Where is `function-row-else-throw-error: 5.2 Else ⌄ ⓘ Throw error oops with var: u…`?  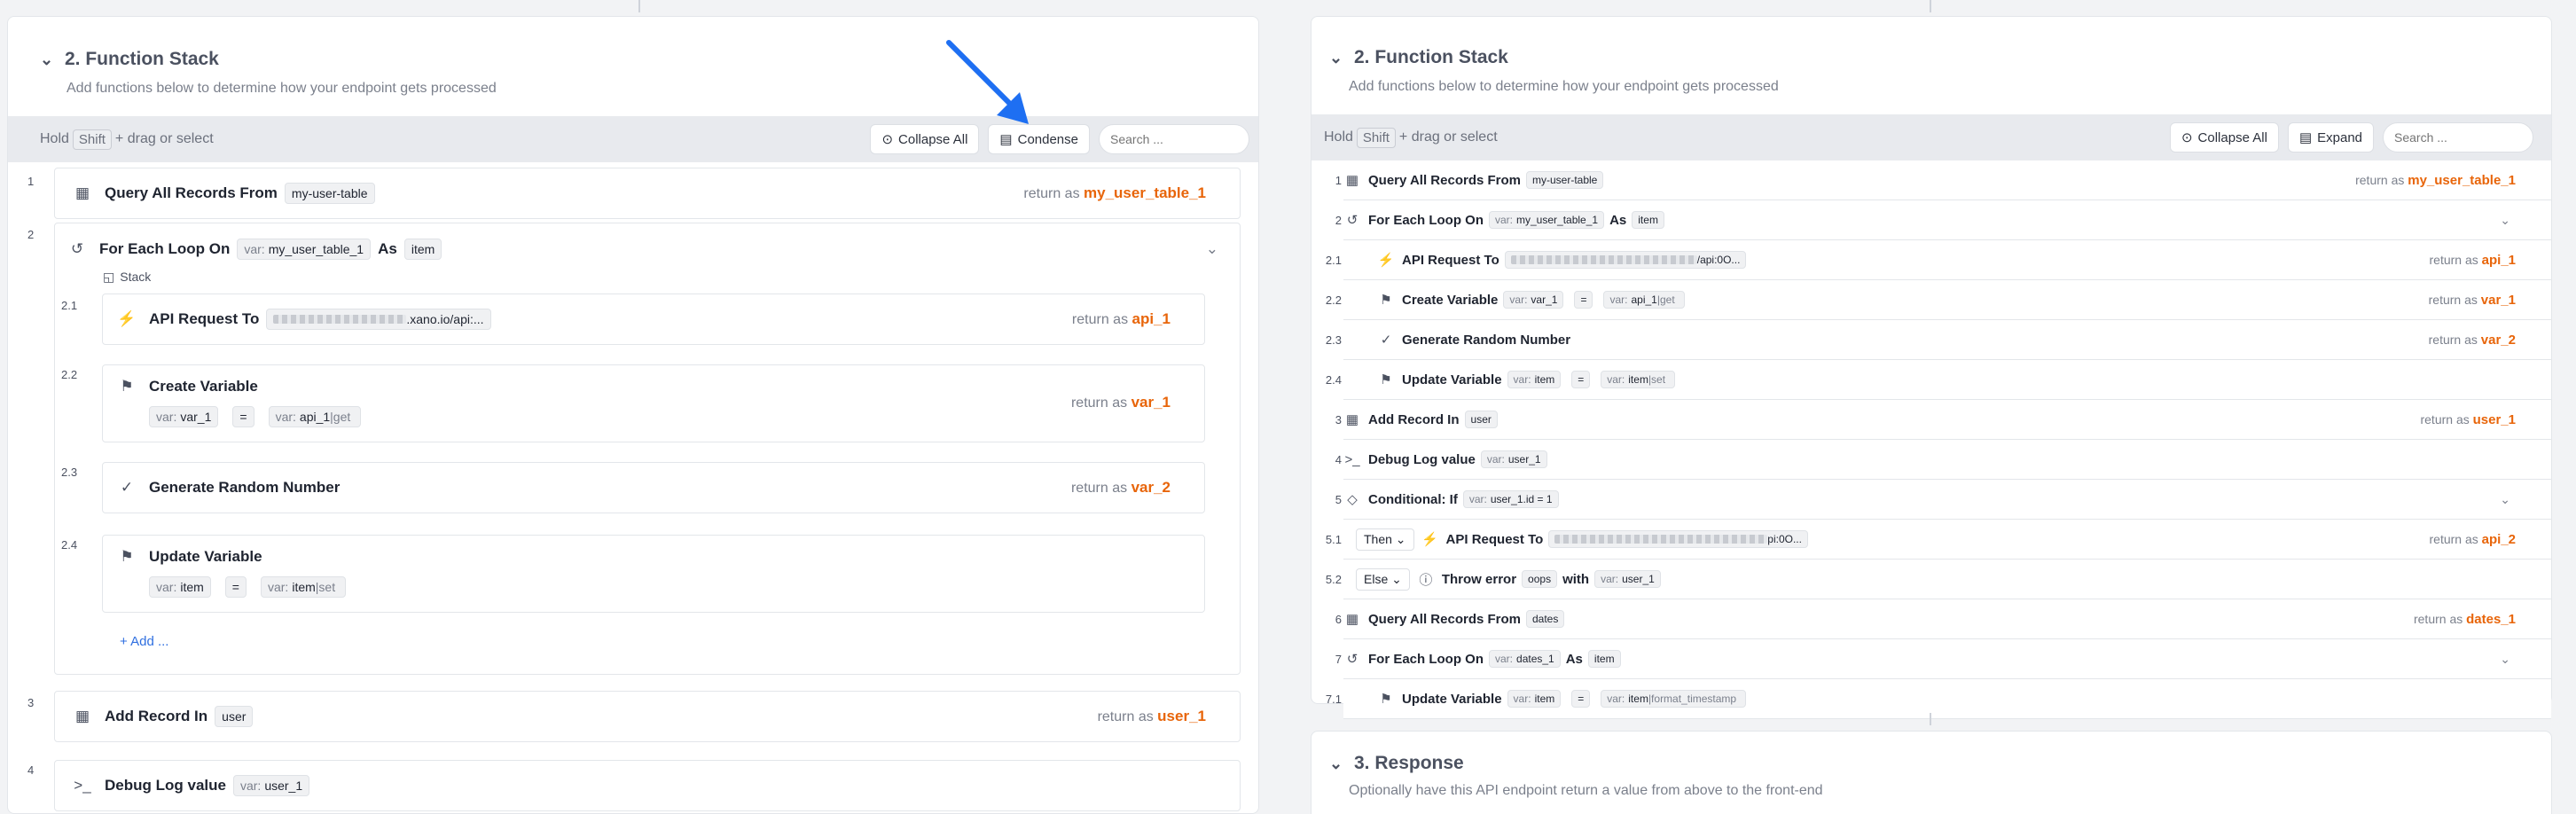
function-row-else-throw-error: 5.2 Else ⌄ ⓘ Throw error oops with var: u… is located at coordinates (1938, 579).